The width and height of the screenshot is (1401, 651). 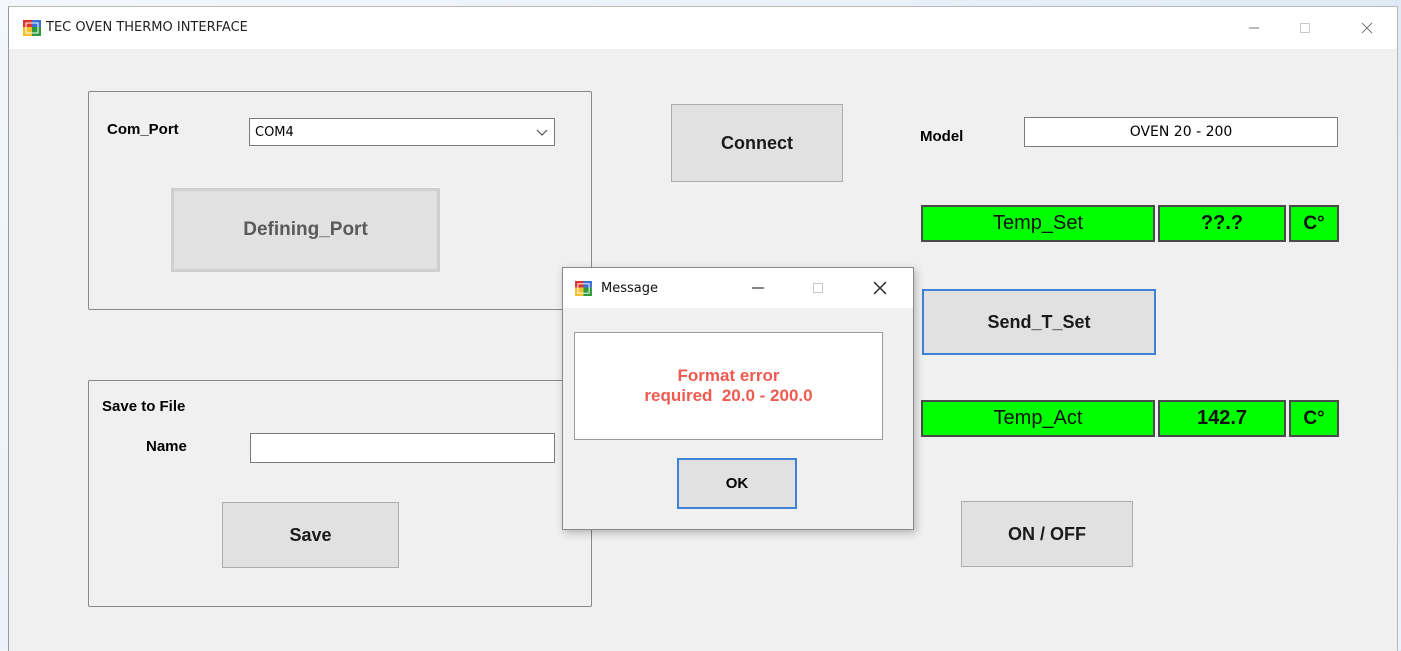 I want to click on temp-set-value: ??.?, so click(x=1222, y=223).